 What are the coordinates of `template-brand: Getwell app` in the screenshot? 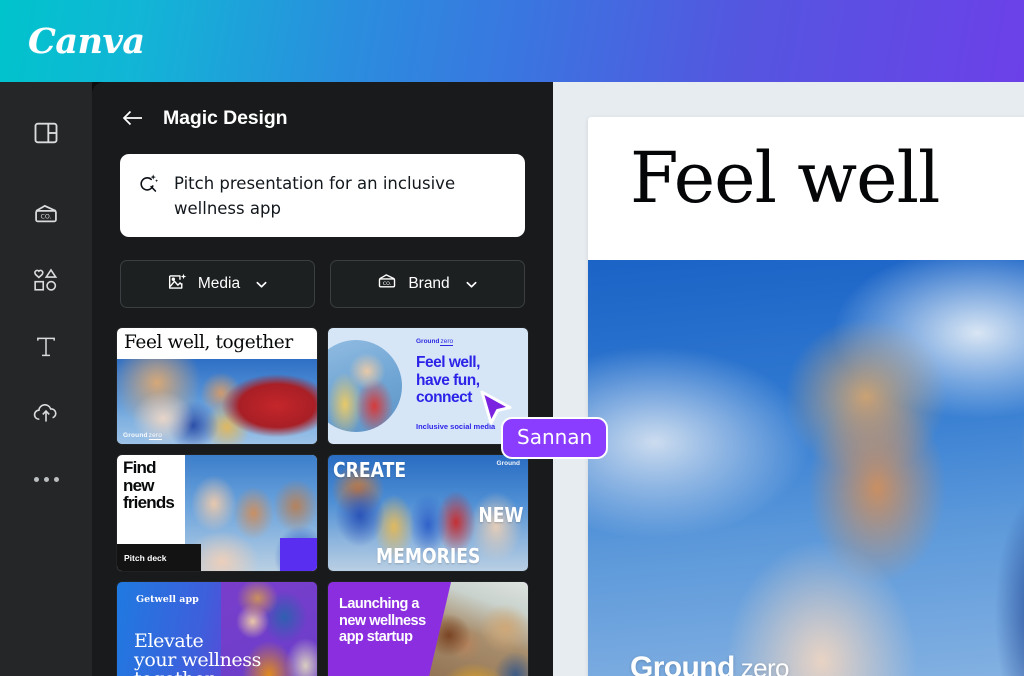 It's located at (167, 599).